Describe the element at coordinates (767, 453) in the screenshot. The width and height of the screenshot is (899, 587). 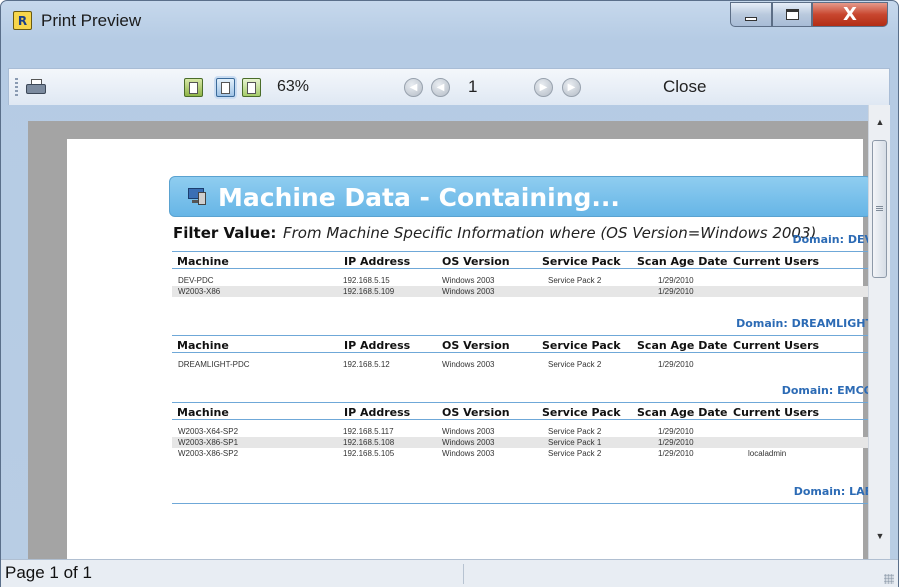
I see `table-cell: localadmin` at that location.